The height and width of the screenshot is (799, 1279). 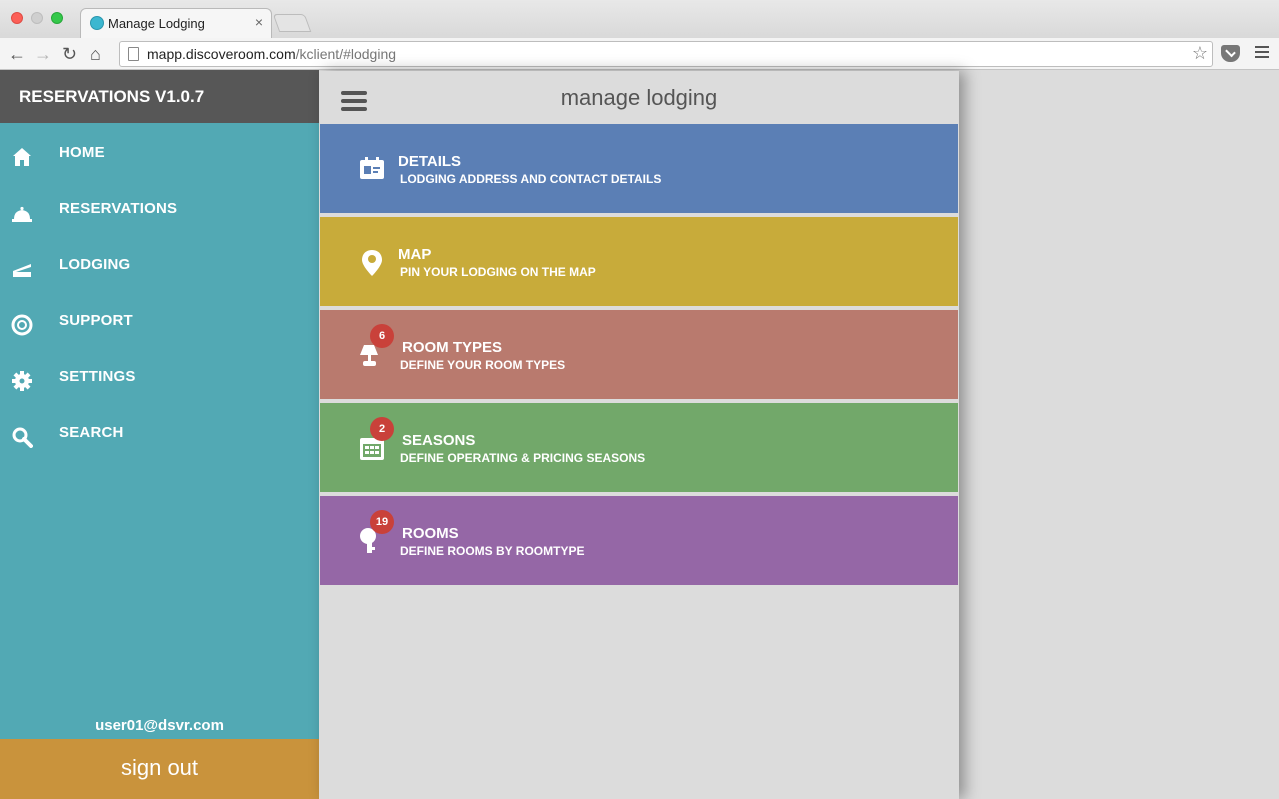 What do you see at coordinates (452, 347) in the screenshot?
I see `card-title: ROOM TYPES` at bounding box center [452, 347].